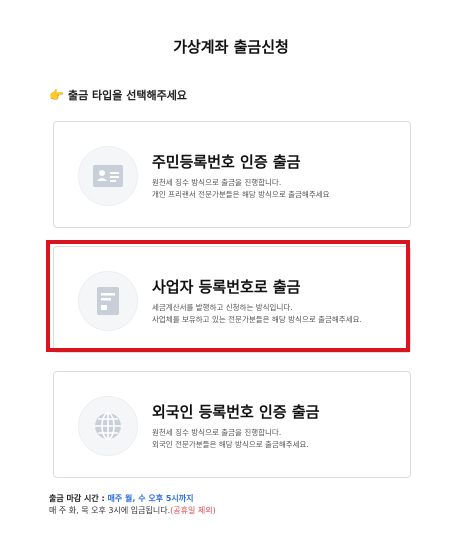 The height and width of the screenshot is (554, 462). Describe the element at coordinates (226, 287) in the screenshot. I see `option-title: 사업자 등록번호로 출금` at that location.